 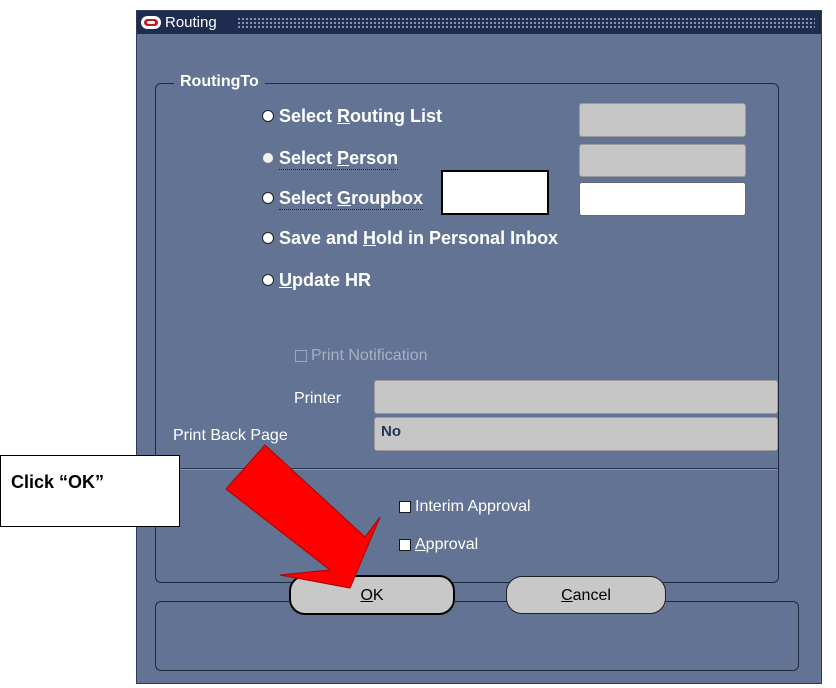 I want to click on print-back-page-field: No, so click(x=576, y=434).